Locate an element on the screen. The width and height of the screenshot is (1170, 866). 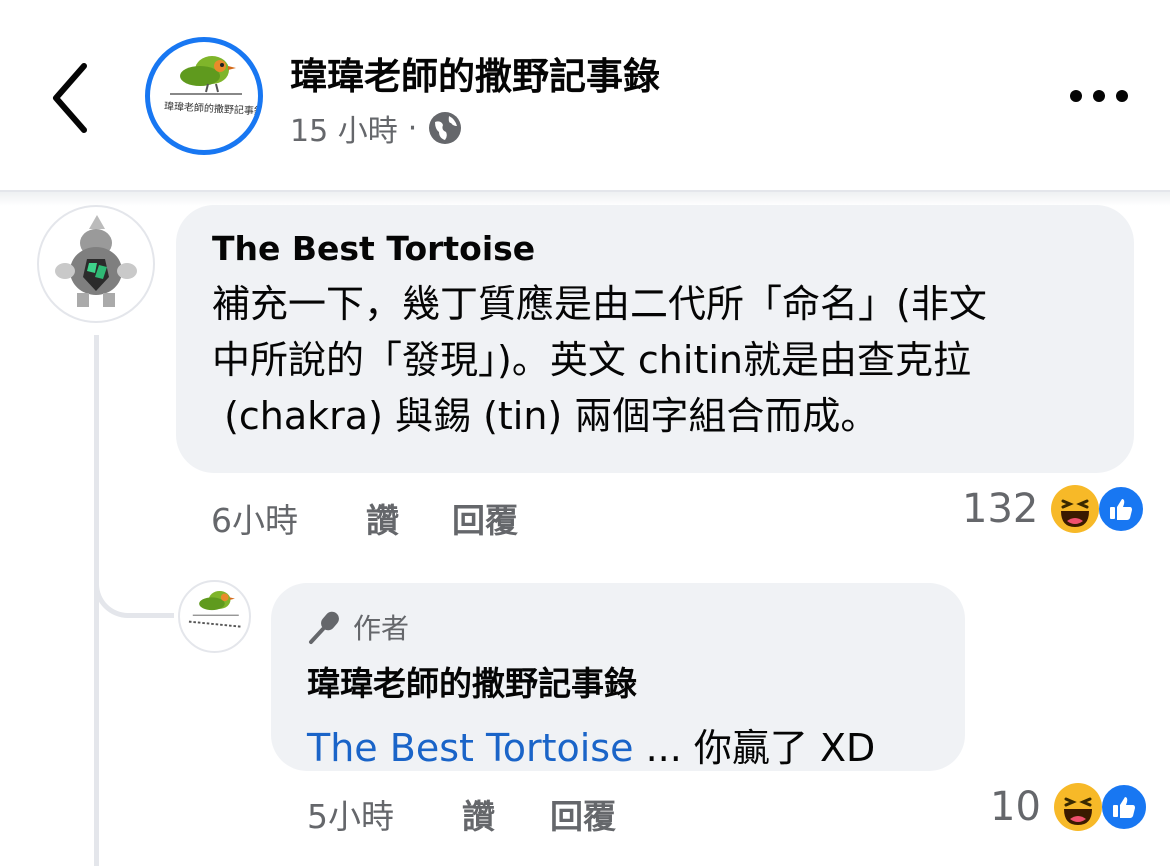
more-horizontal-icon is located at coordinates (1099, 96).